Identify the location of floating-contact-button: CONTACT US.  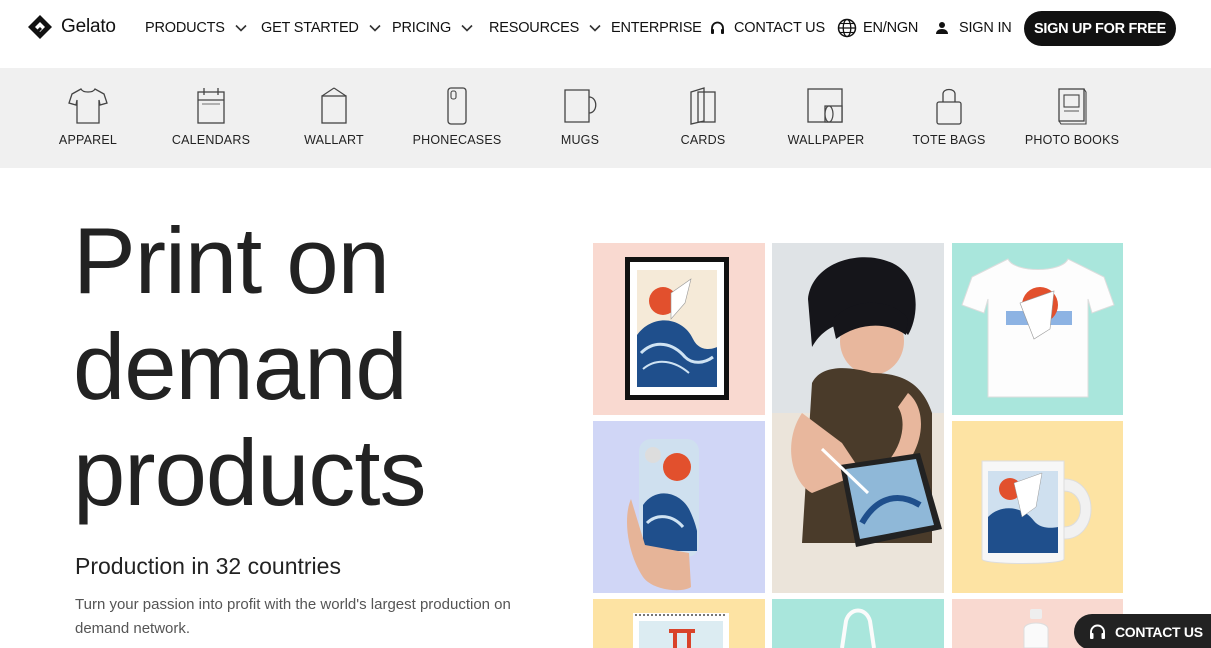
(1142, 631).